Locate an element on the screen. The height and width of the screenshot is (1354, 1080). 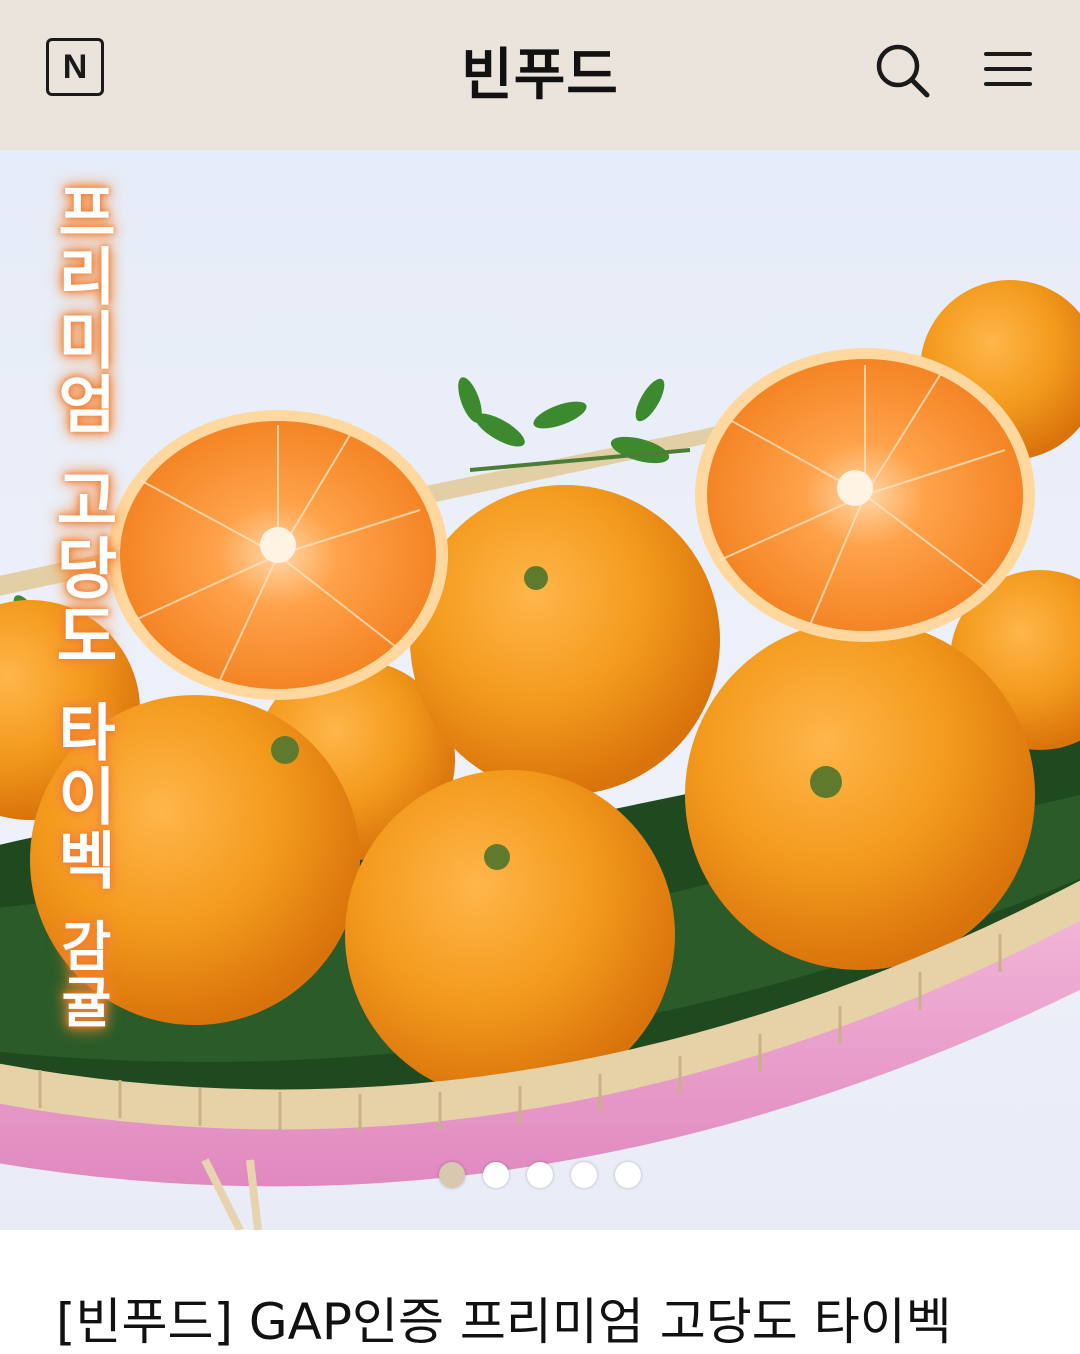
banner-vertical-caption: 프리미엄 고당도 타이벡 감귤 is located at coordinates (81, 605).